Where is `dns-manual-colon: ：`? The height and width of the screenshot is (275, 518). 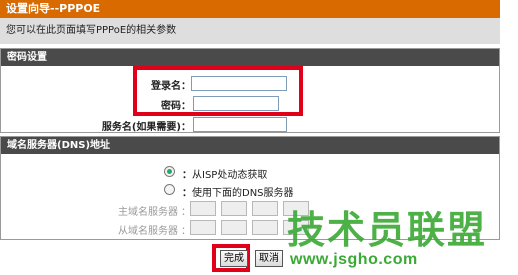 dns-manual-colon: ： is located at coordinates (187, 193).